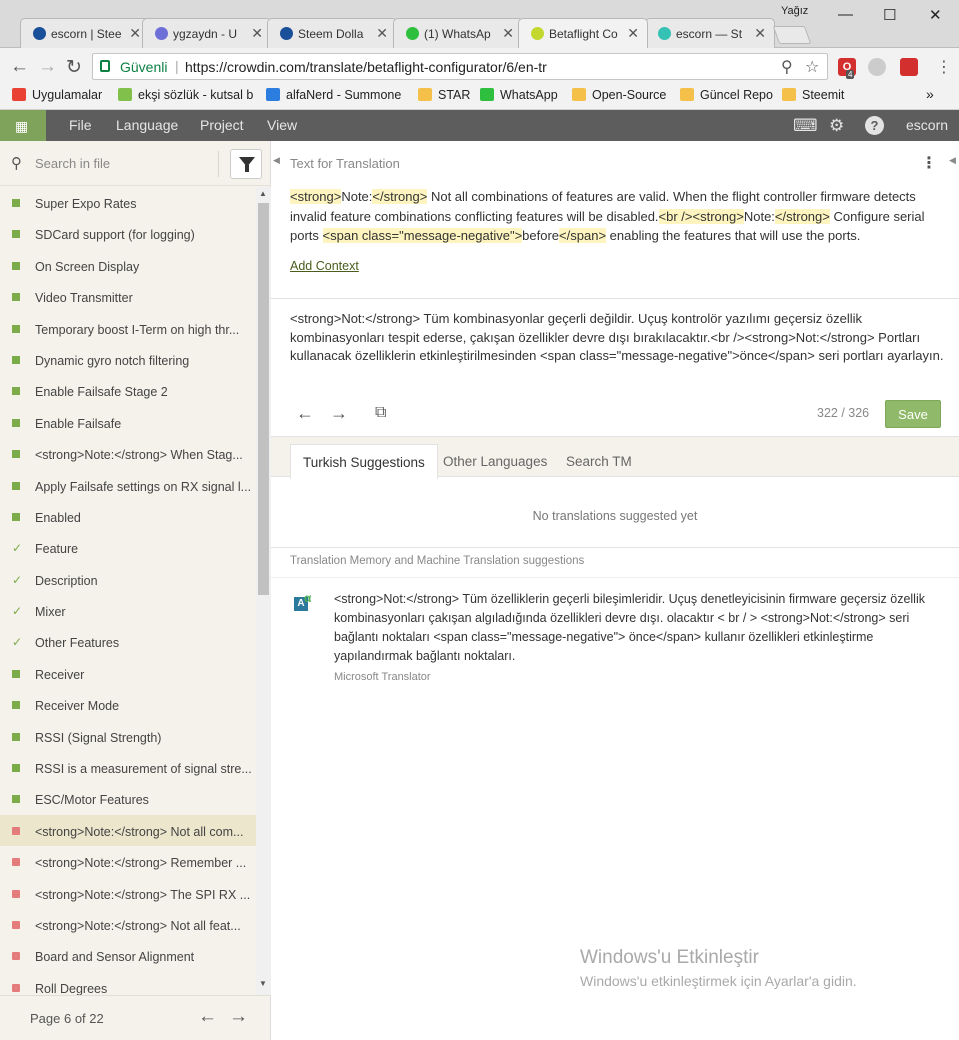  I want to click on search-icon: ⚲, so click(787, 67).